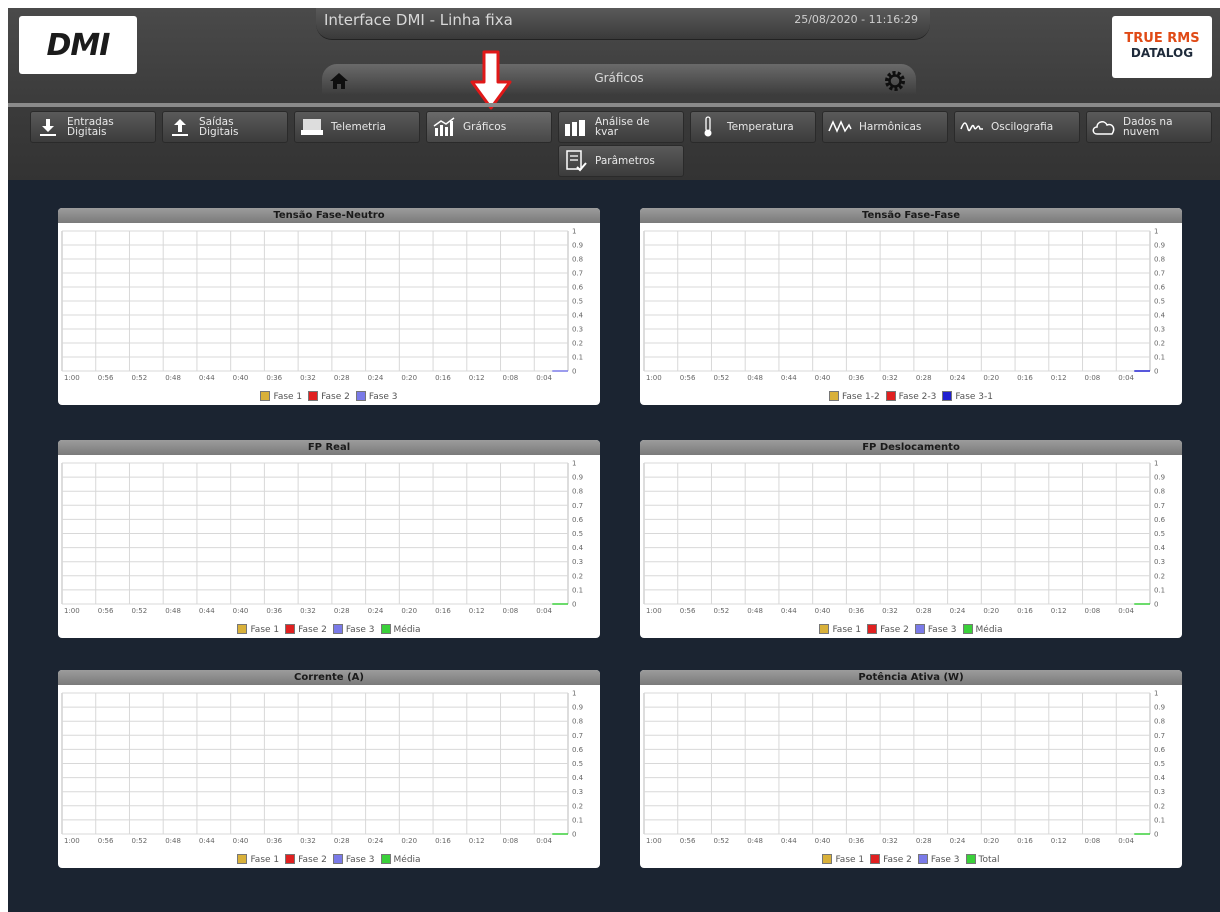 The width and height of the screenshot is (1220, 912). Describe the element at coordinates (335, 397) in the screenshot. I see `legend-label: Fase 2` at that location.